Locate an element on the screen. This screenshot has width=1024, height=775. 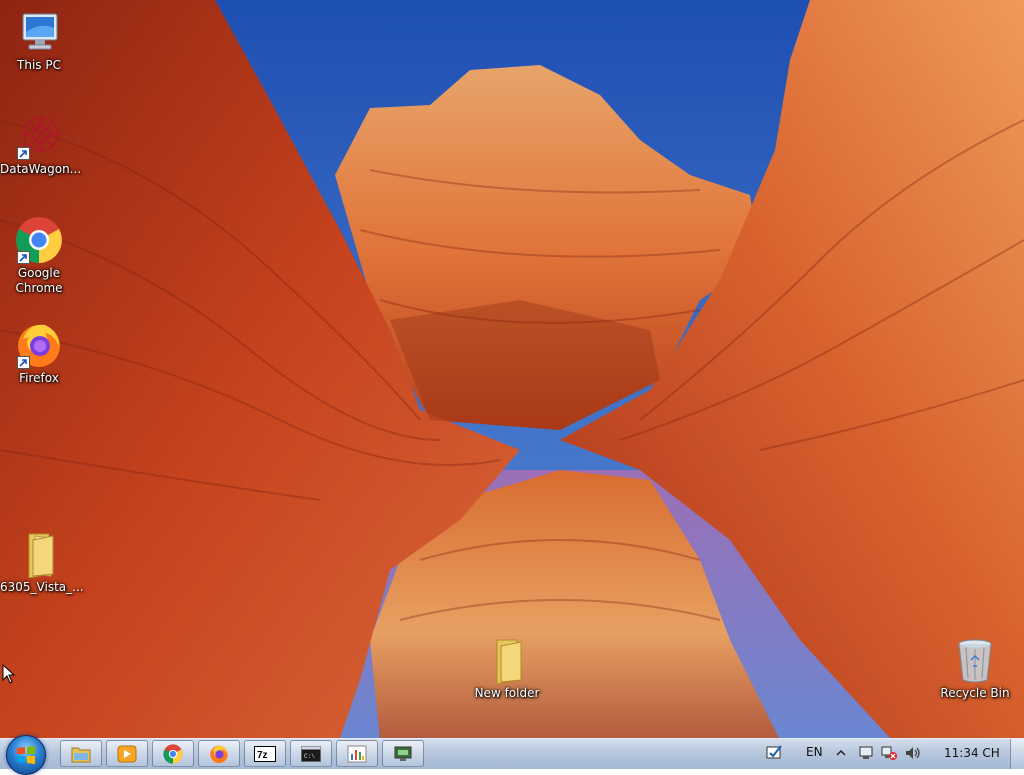
play-icon is located at coordinates (127, 753).